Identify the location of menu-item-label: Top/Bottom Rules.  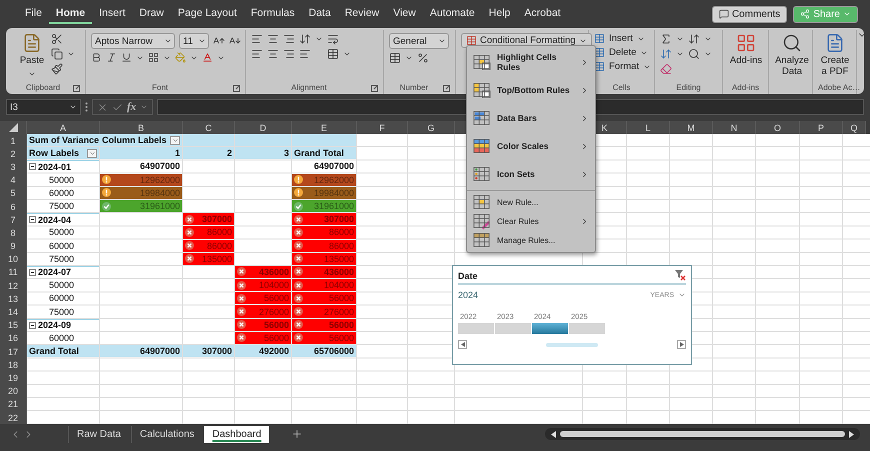
(534, 90).